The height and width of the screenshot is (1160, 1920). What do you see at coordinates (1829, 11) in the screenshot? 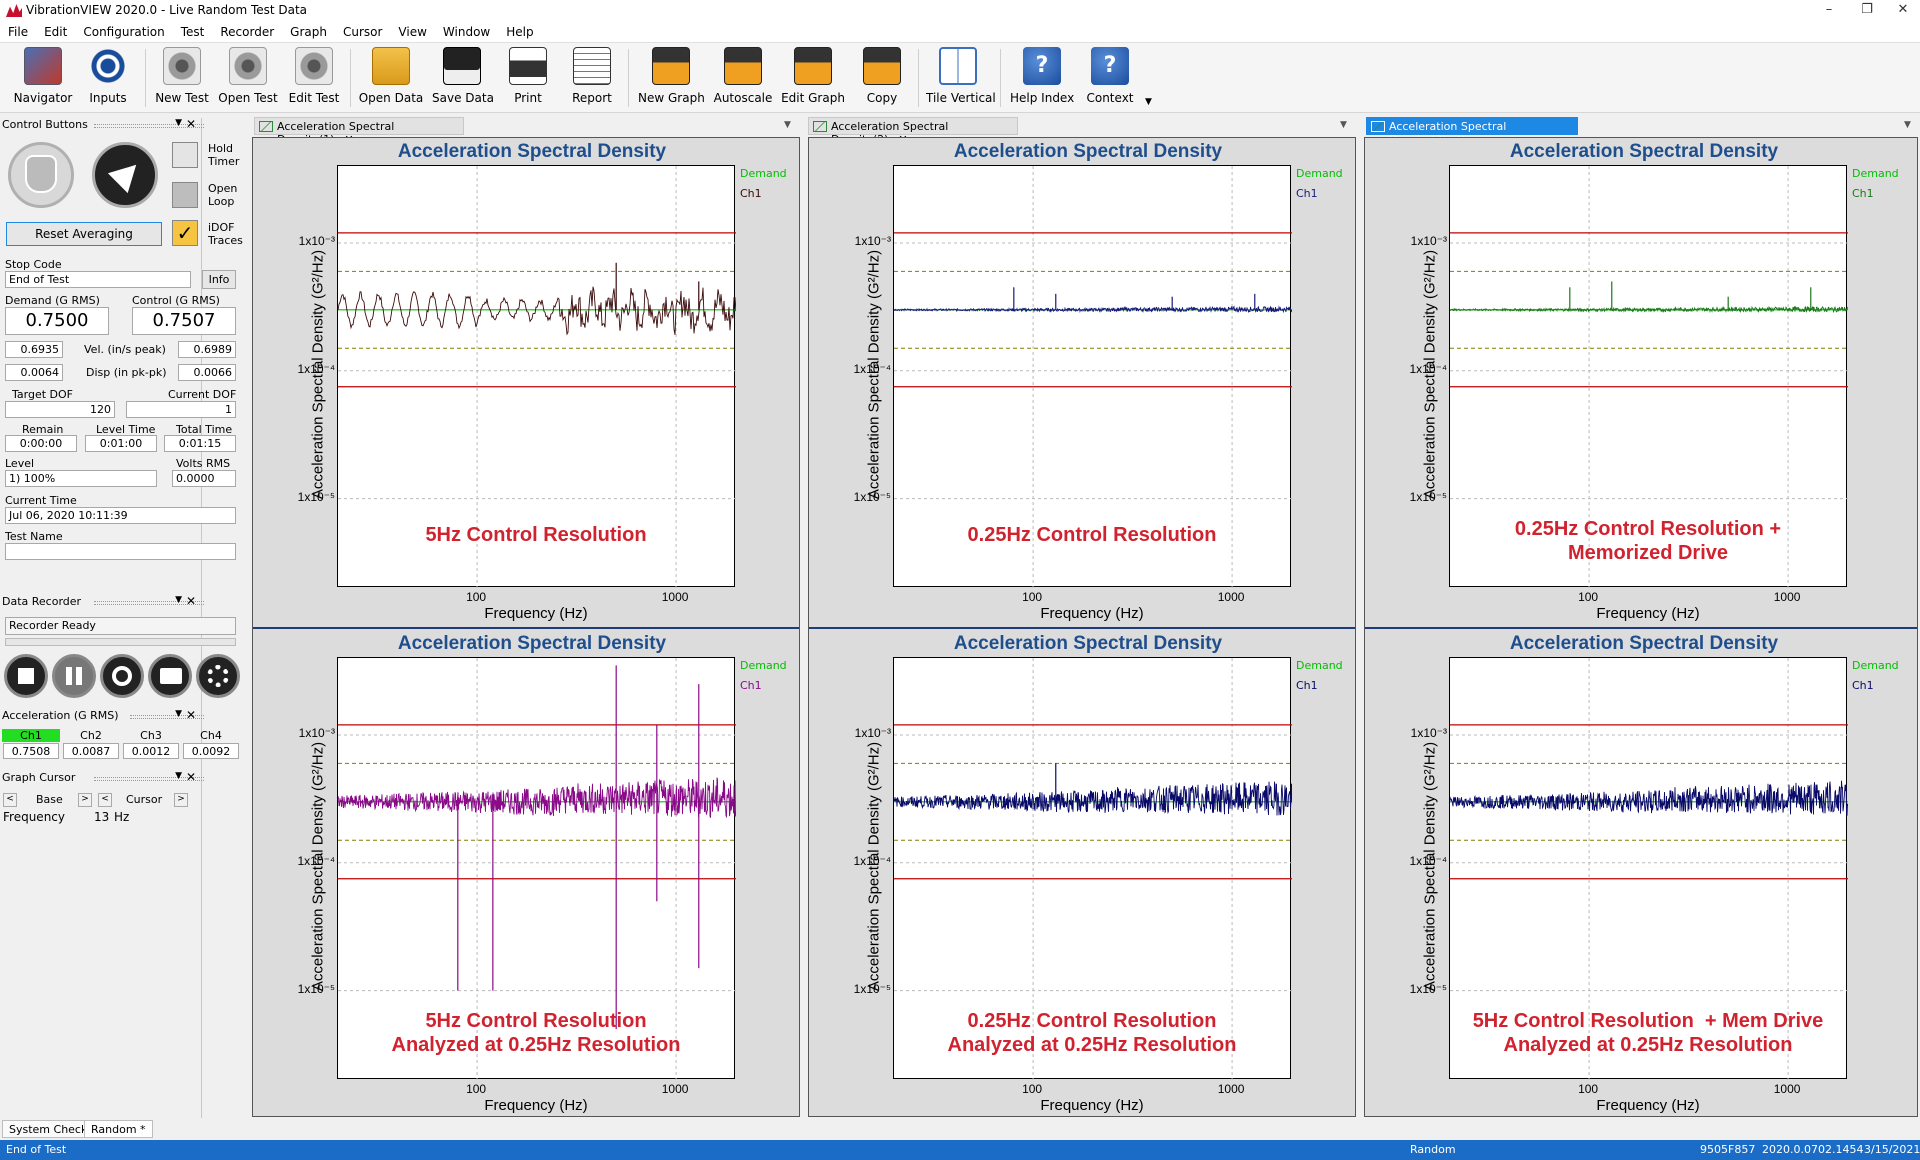
I see `minimize-button: –` at bounding box center [1829, 11].